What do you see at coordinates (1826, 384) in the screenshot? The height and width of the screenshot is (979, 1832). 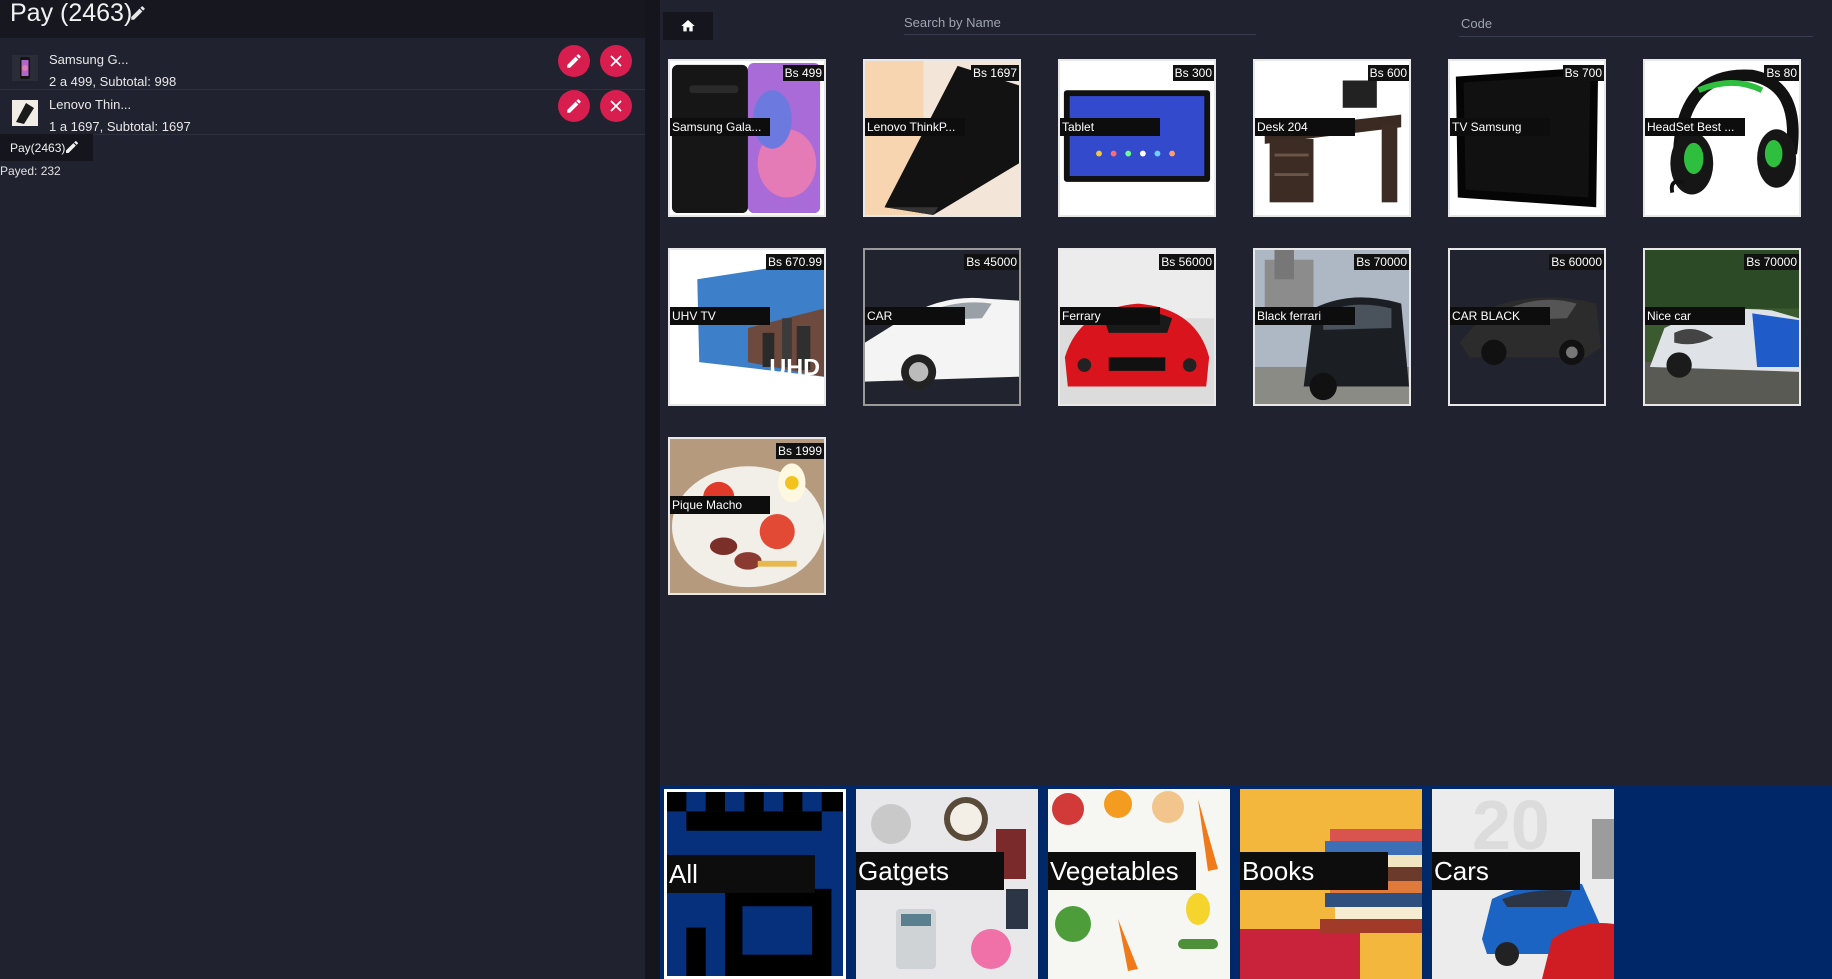 I see `vertical-scrollbar` at bounding box center [1826, 384].